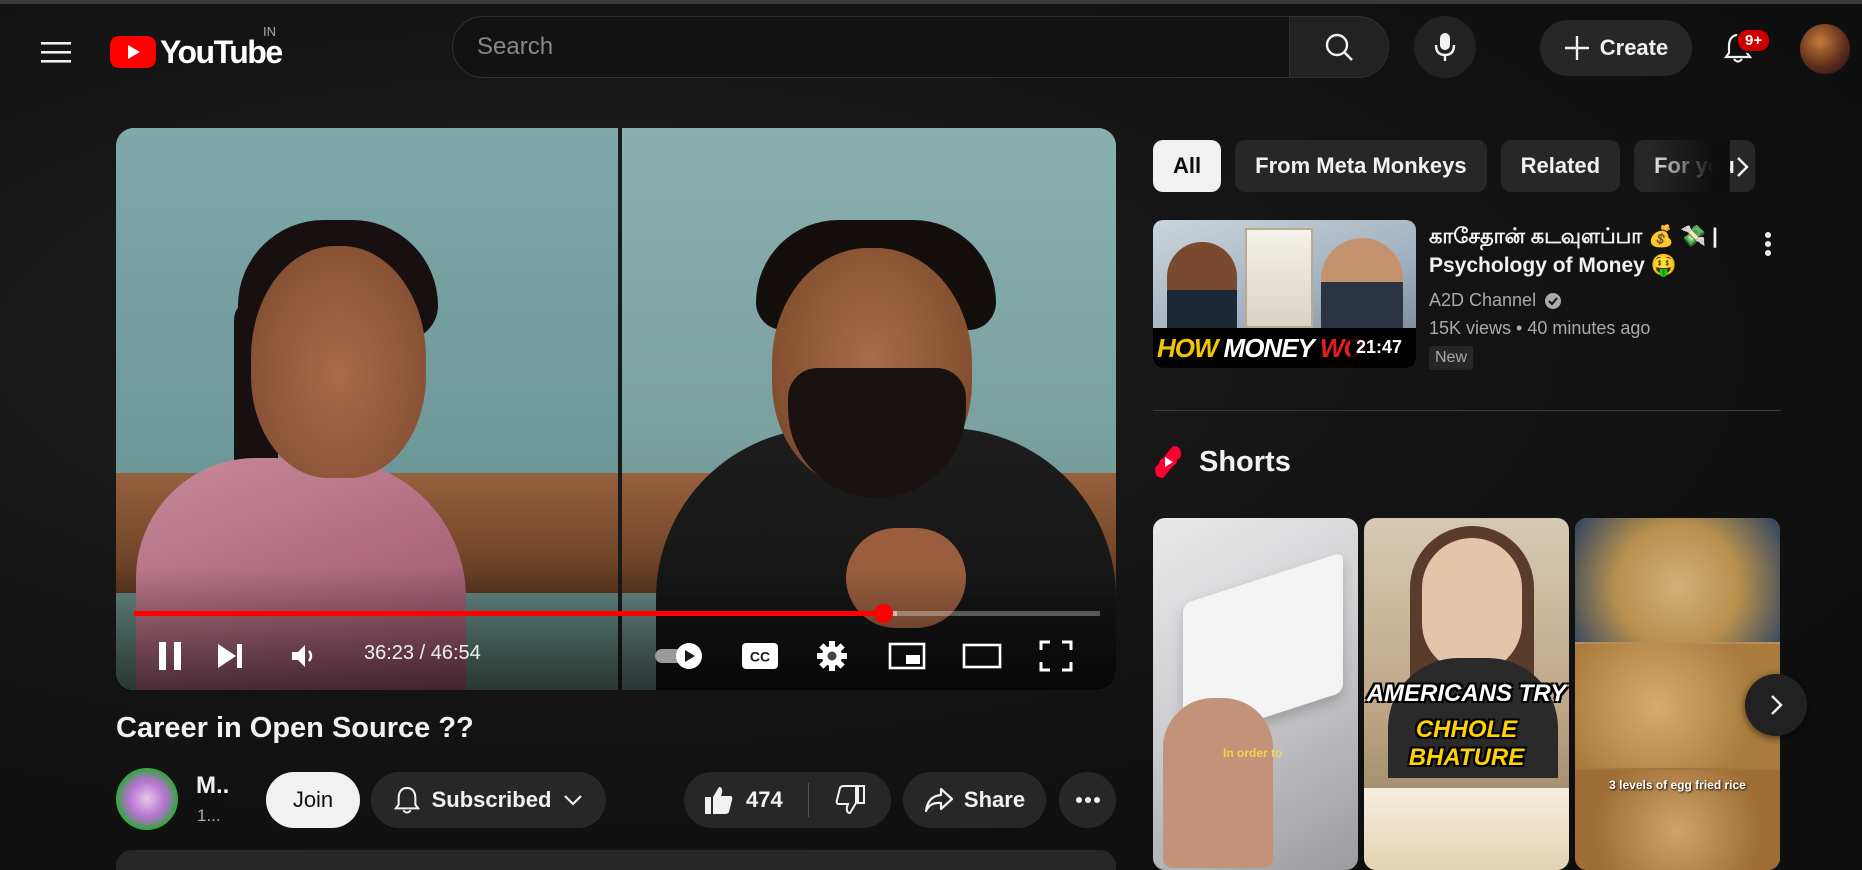 This screenshot has width=1862, height=870. Describe the element at coordinates (573, 800) in the screenshot. I see `chevron-down-icon` at that location.